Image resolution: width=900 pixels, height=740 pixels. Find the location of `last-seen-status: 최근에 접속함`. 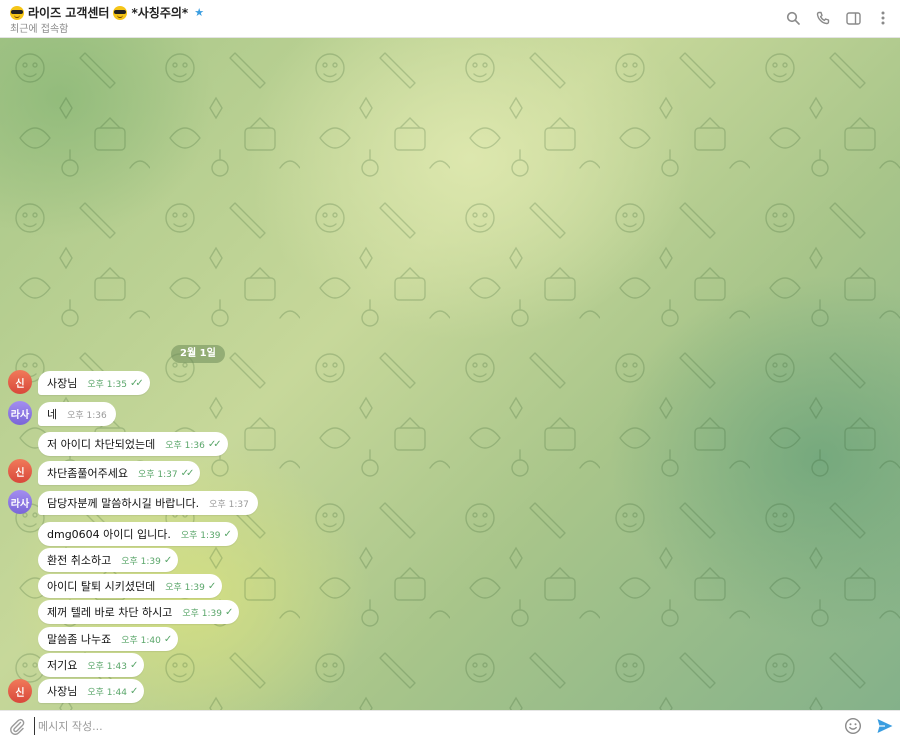

last-seen-status: 최근에 접속함 is located at coordinates (39, 29).